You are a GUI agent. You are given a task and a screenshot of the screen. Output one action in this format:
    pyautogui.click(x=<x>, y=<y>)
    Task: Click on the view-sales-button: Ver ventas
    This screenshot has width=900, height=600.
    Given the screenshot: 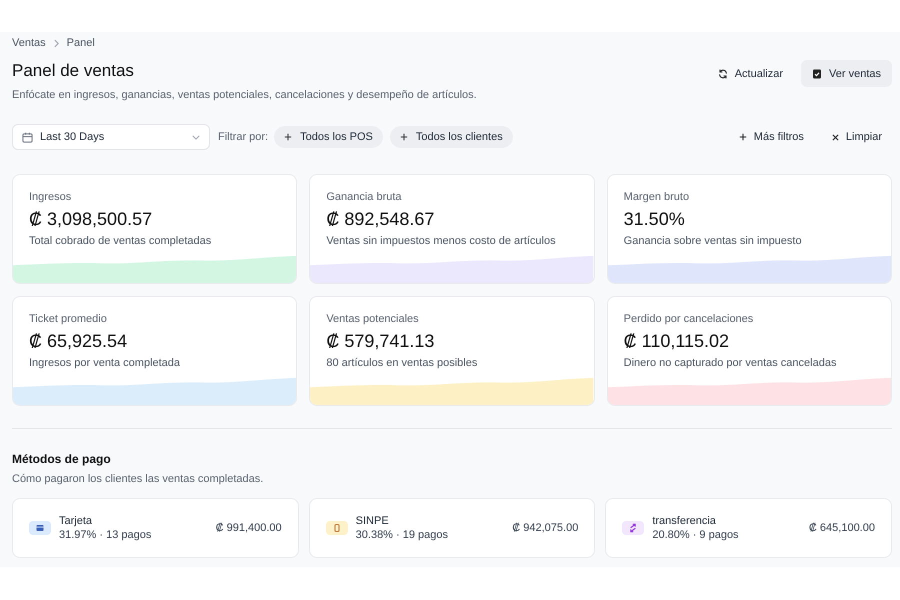 What is the action you would take?
    pyautogui.click(x=846, y=73)
    